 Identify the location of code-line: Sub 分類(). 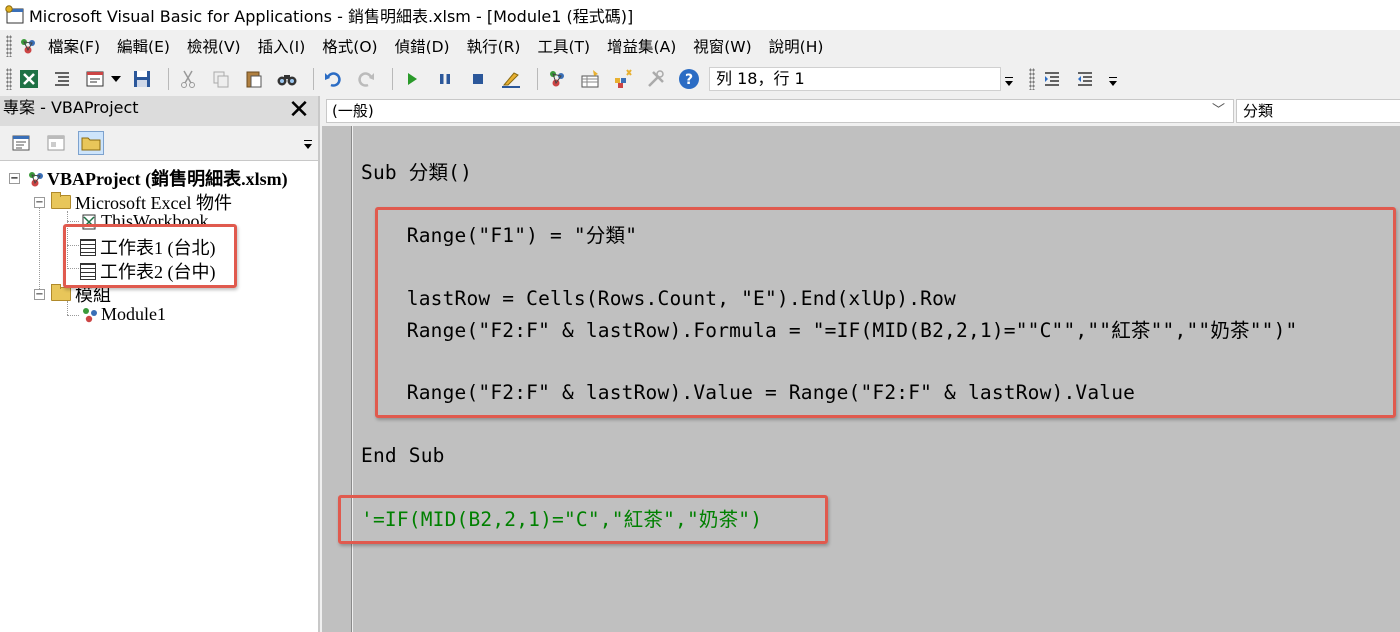
(416, 173).